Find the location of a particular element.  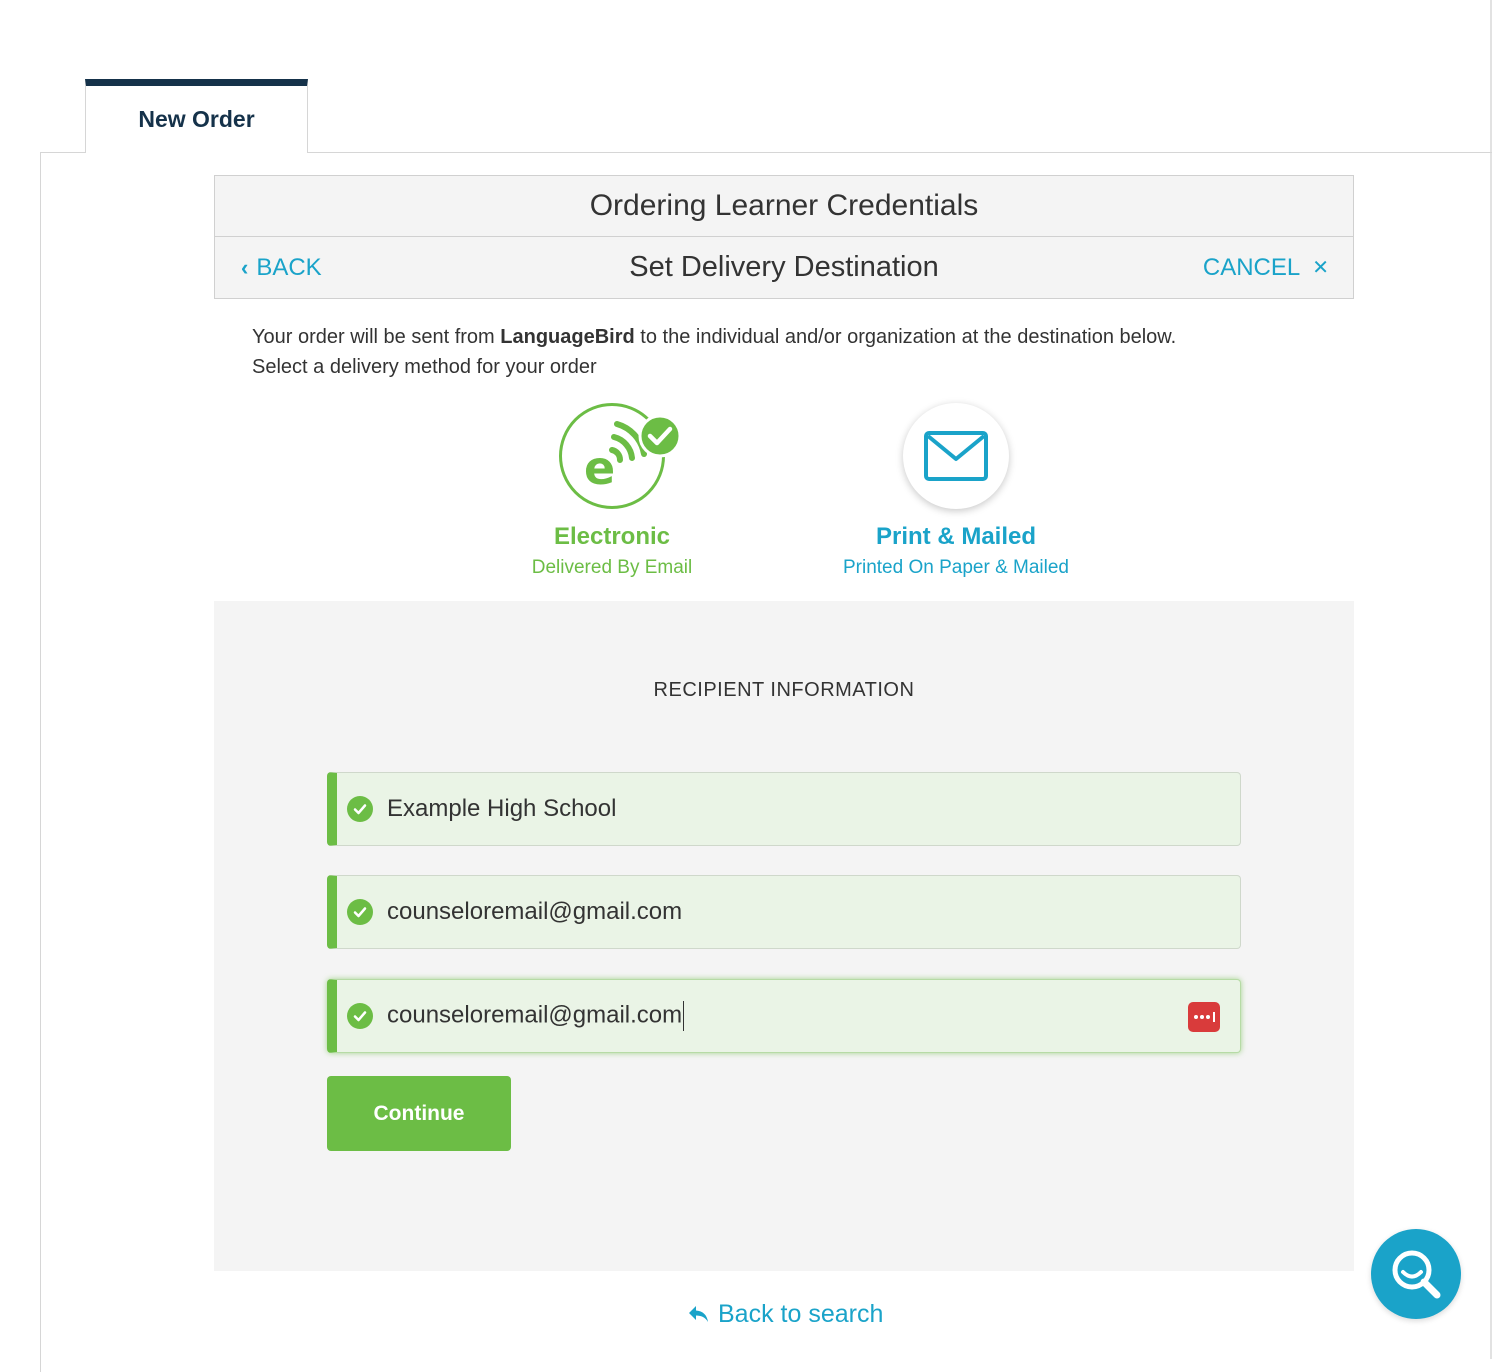

search-help-button is located at coordinates (1416, 1274).